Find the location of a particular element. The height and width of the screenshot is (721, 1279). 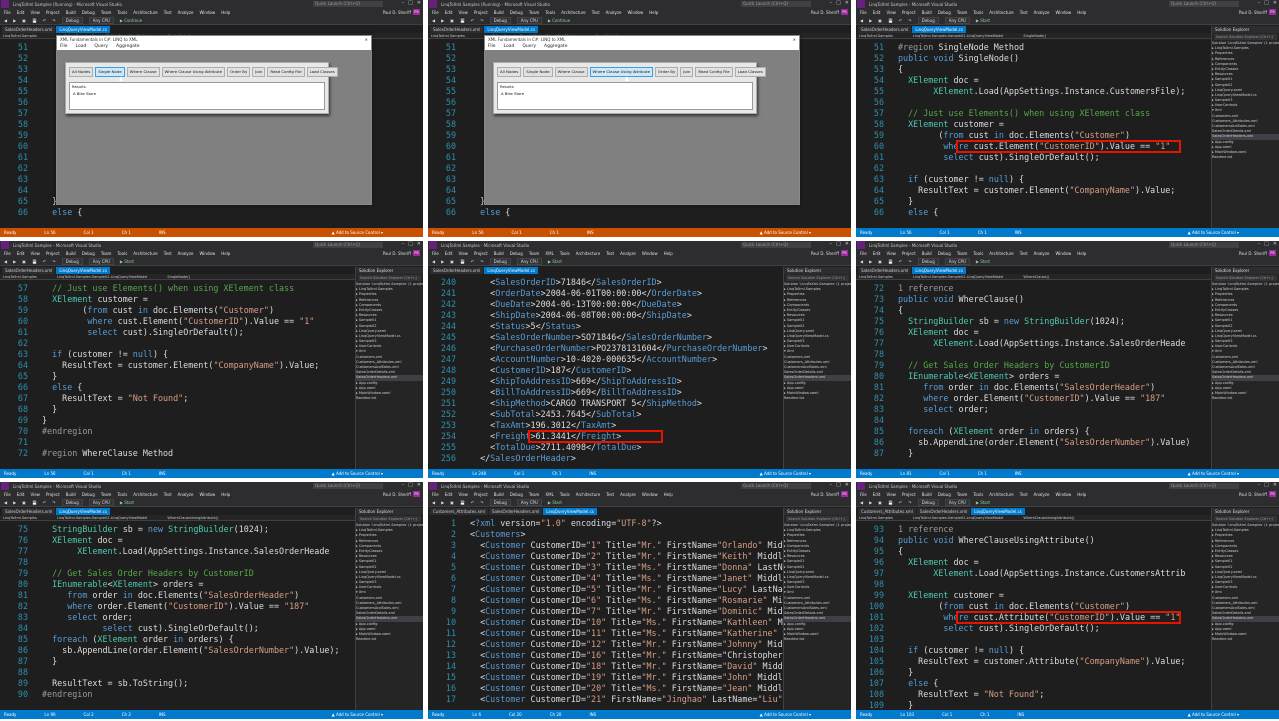

solution-item: Readme.txt is located at coordinates (817, 639).